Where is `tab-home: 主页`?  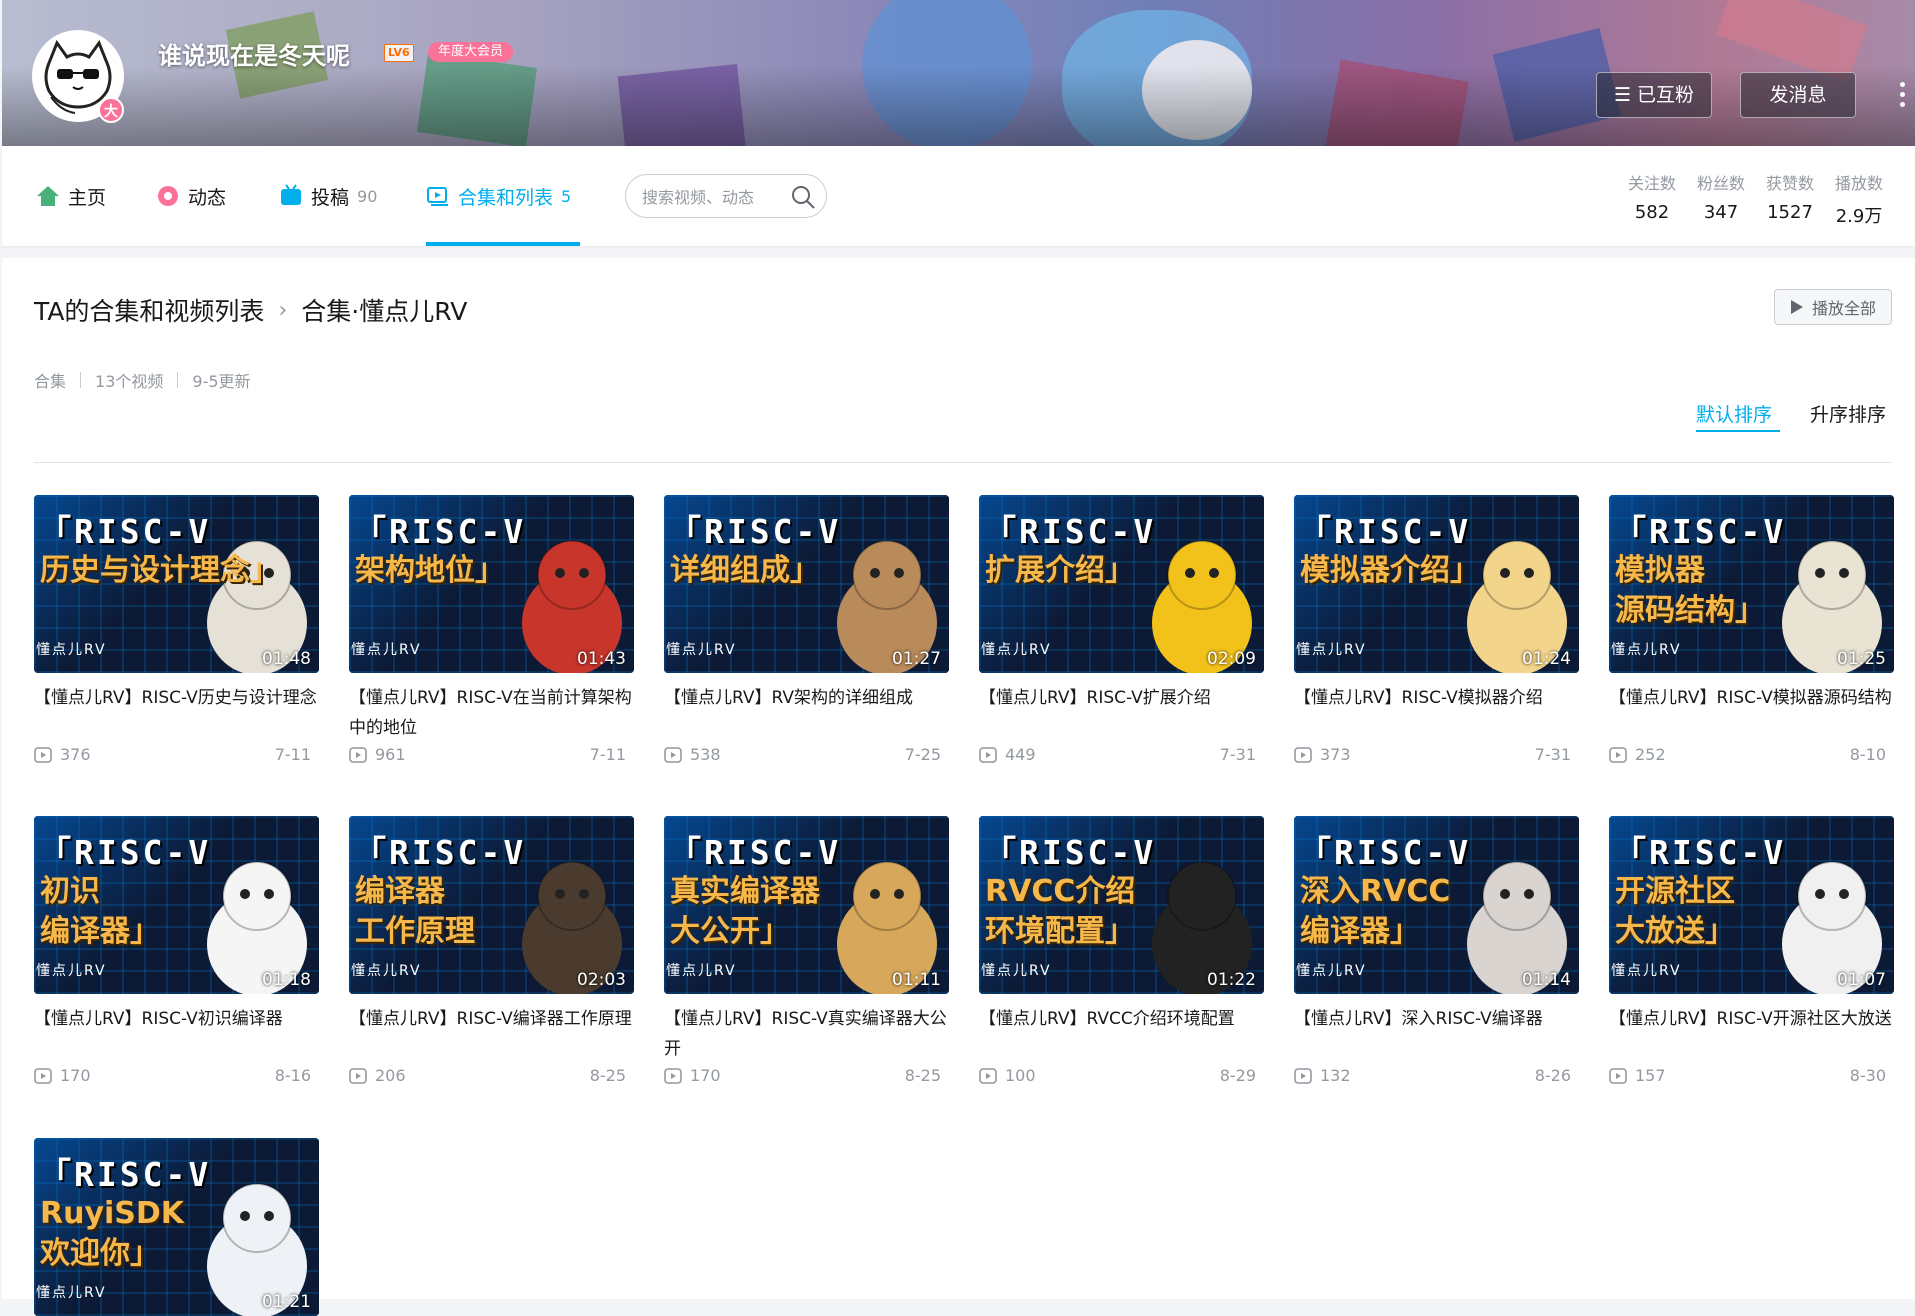 tab-home: 主页 is located at coordinates (71, 196).